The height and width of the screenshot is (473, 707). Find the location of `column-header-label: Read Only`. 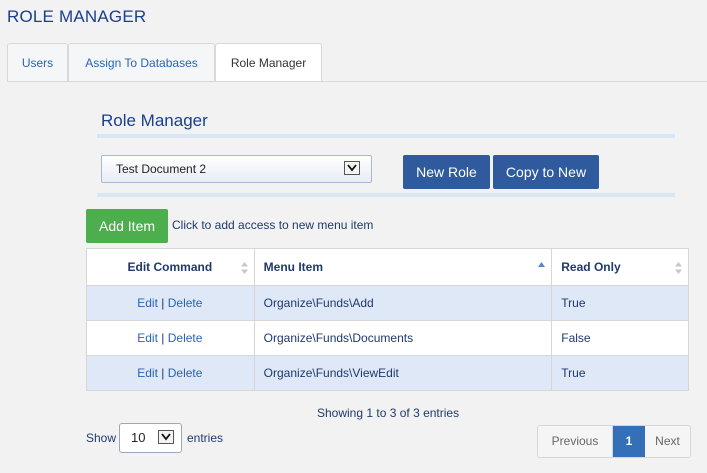

column-header-label: Read Only is located at coordinates (591, 267).